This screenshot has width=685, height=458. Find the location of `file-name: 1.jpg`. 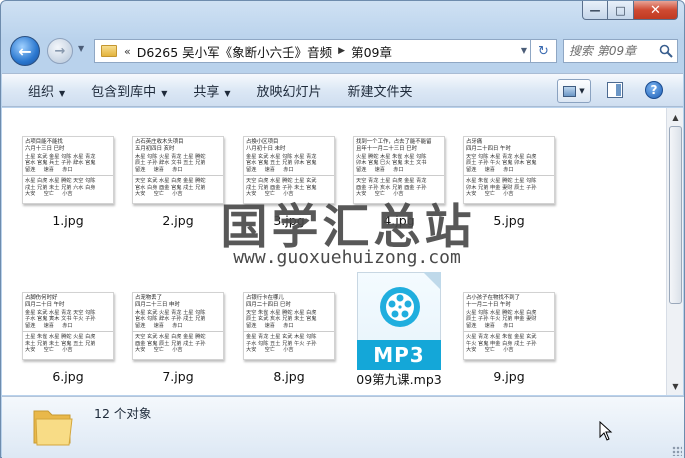

file-name: 1.jpg is located at coordinates (68, 220).